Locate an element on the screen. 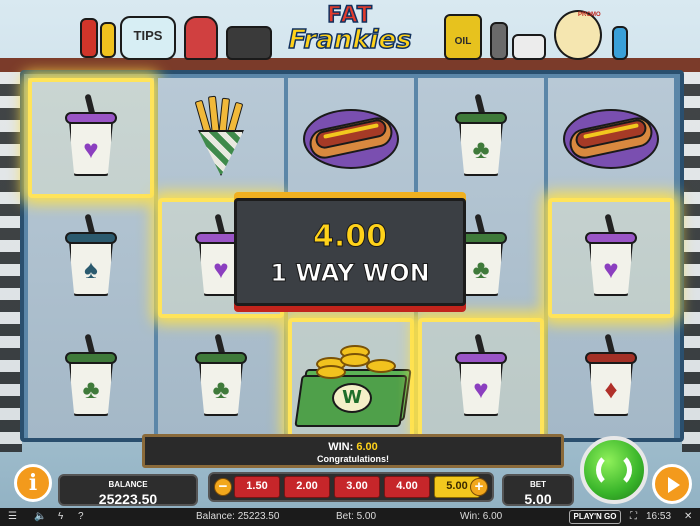 The image size is (700, 526). win-line: WIN: 6.00 is located at coordinates (353, 447).